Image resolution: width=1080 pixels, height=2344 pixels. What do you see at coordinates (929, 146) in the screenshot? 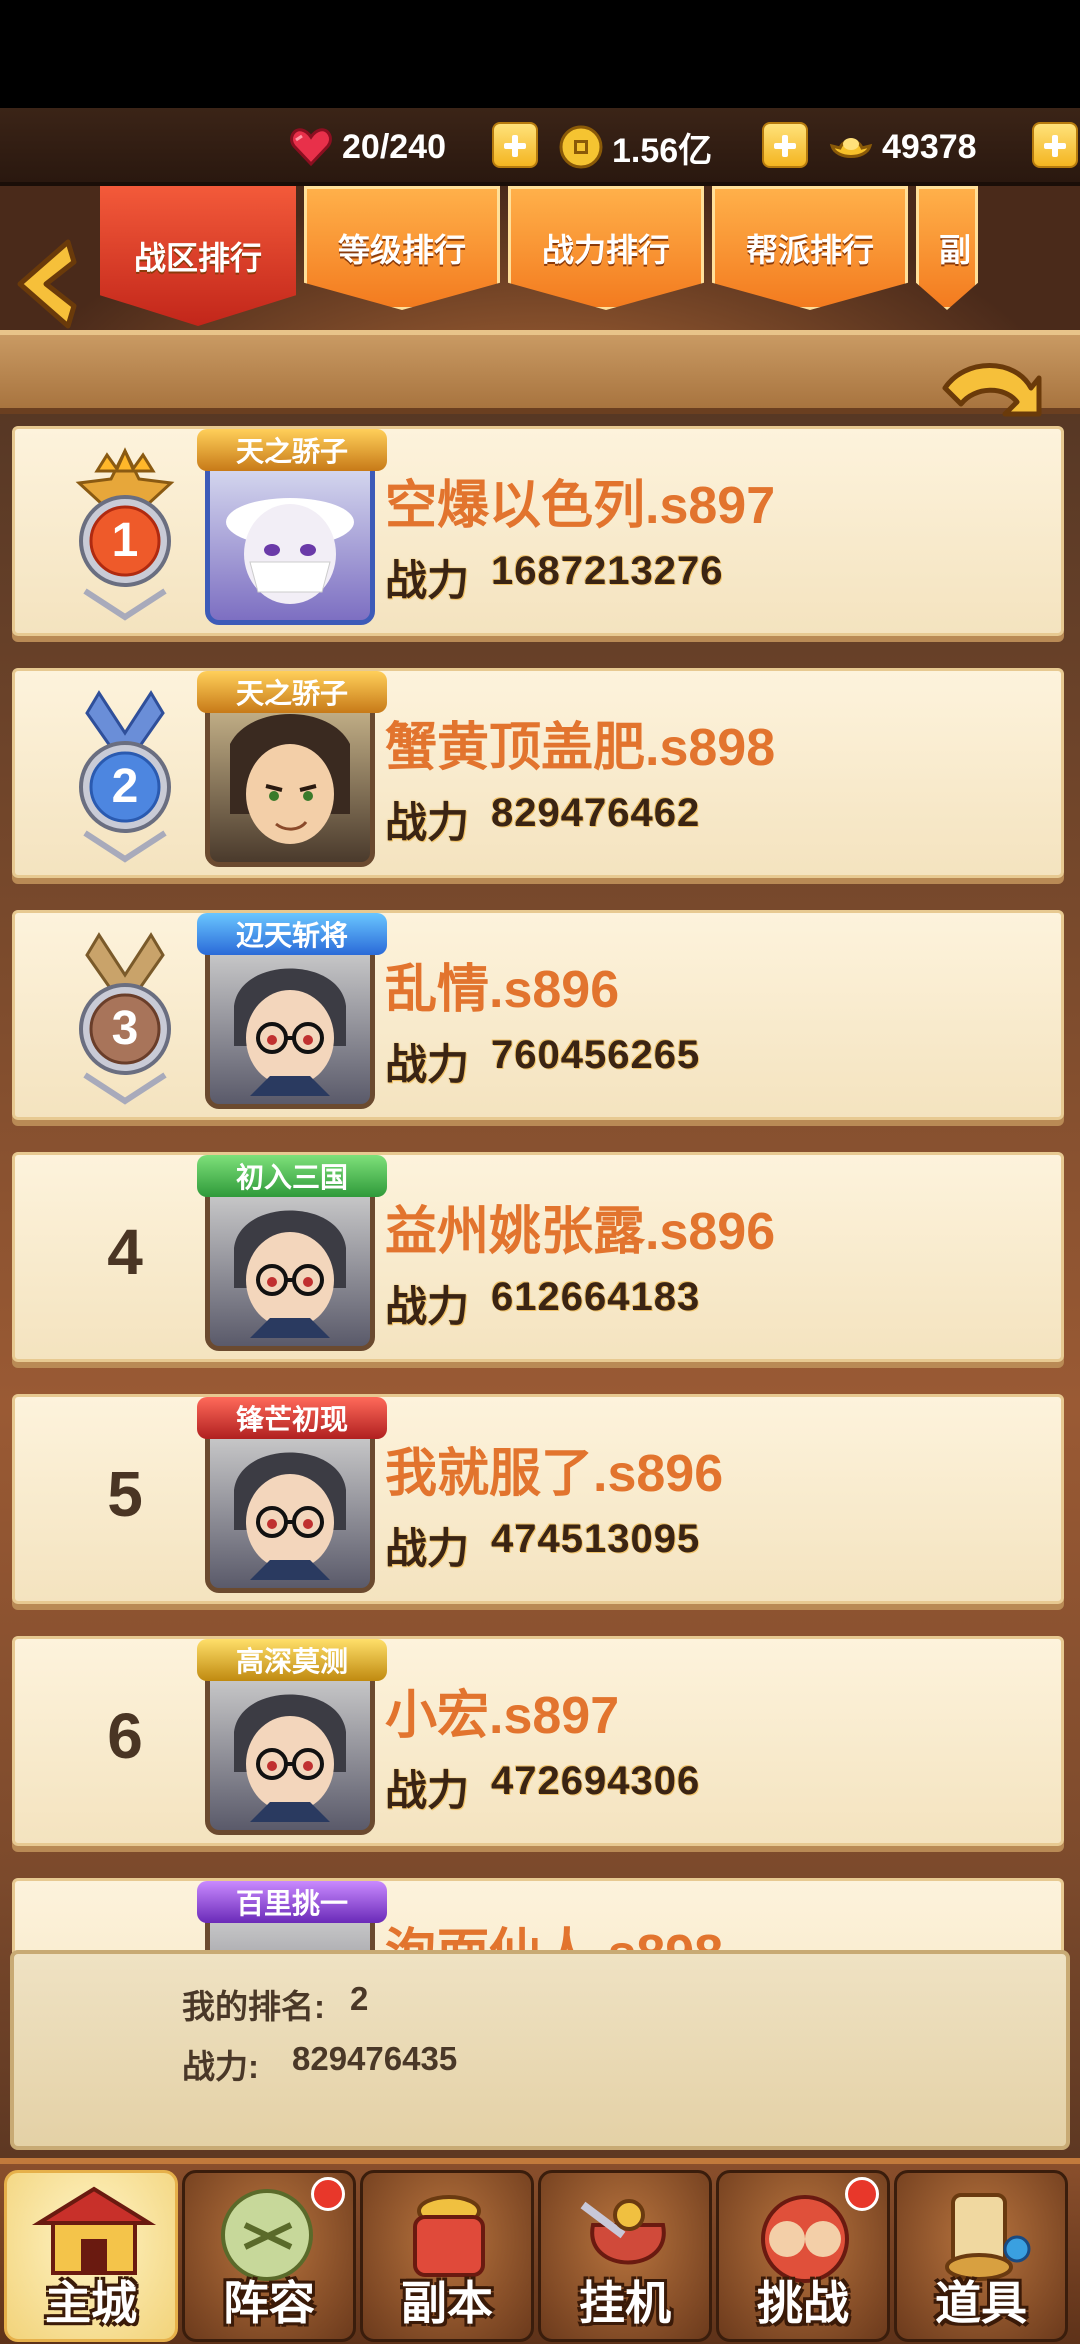
I see `ingot-value: 49378` at bounding box center [929, 146].